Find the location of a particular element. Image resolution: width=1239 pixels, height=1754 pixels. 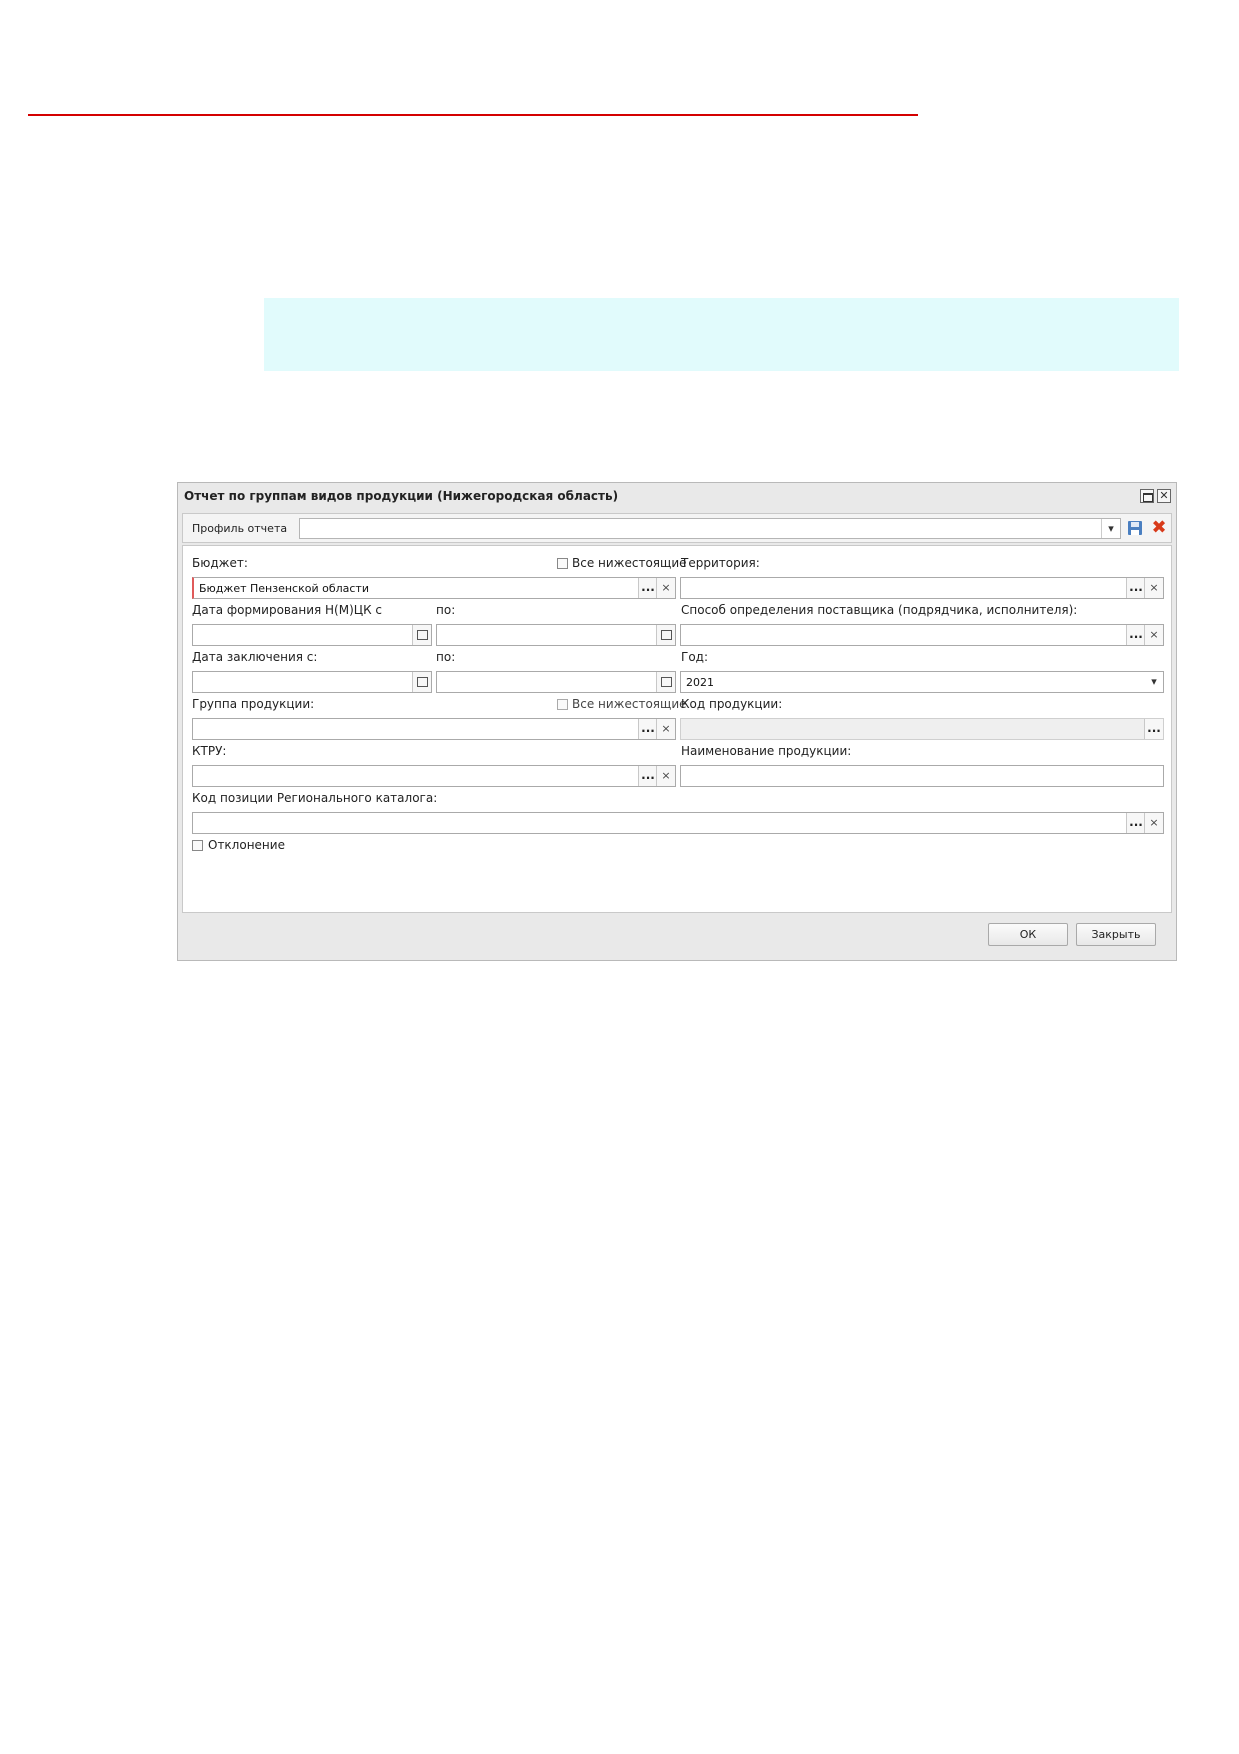

product-group-clear-button: × is located at coordinates (665, 729).